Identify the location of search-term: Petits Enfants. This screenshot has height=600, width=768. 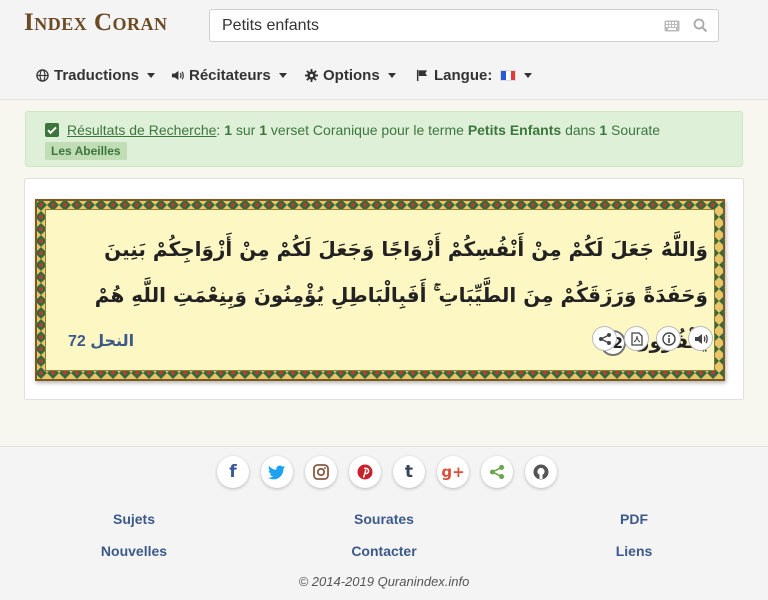
(514, 130).